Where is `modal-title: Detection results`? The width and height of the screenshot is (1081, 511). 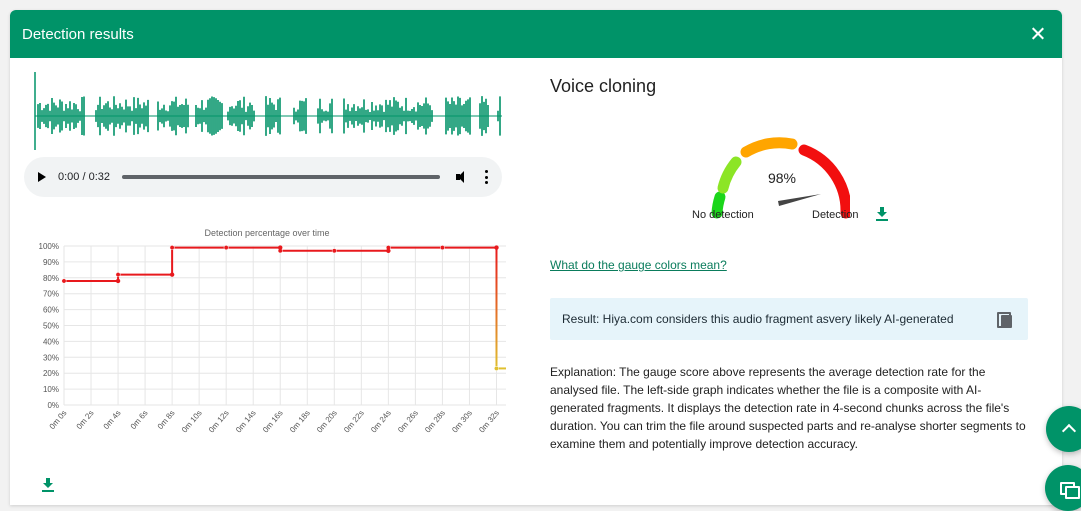 modal-title: Detection results is located at coordinates (78, 34).